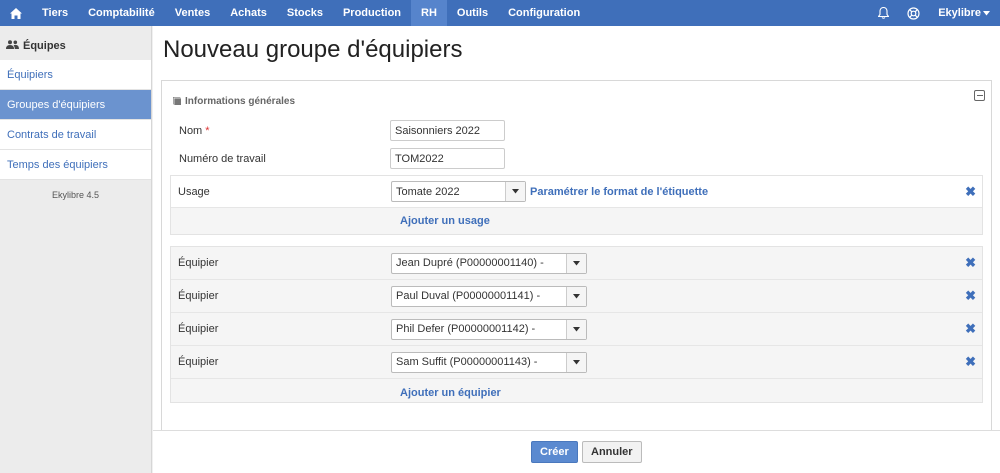 This screenshot has height=473, width=1000. Describe the element at coordinates (576, 130) in the screenshot. I see `name-row: Nom *` at that location.